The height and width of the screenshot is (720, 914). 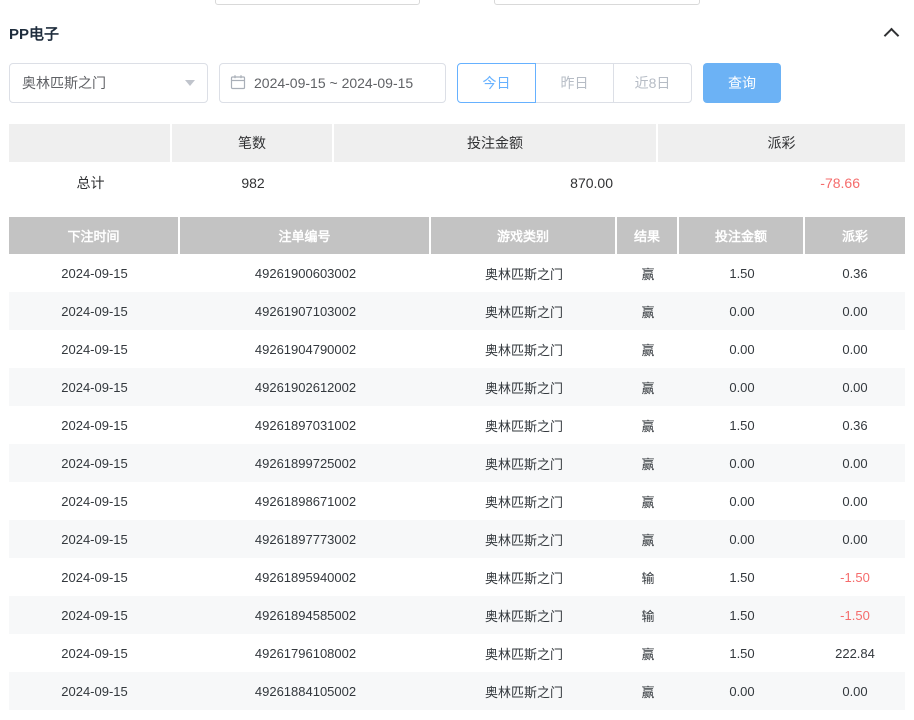 What do you see at coordinates (305, 691) in the screenshot?
I see `cell-order-id: 49261884105002` at bounding box center [305, 691].